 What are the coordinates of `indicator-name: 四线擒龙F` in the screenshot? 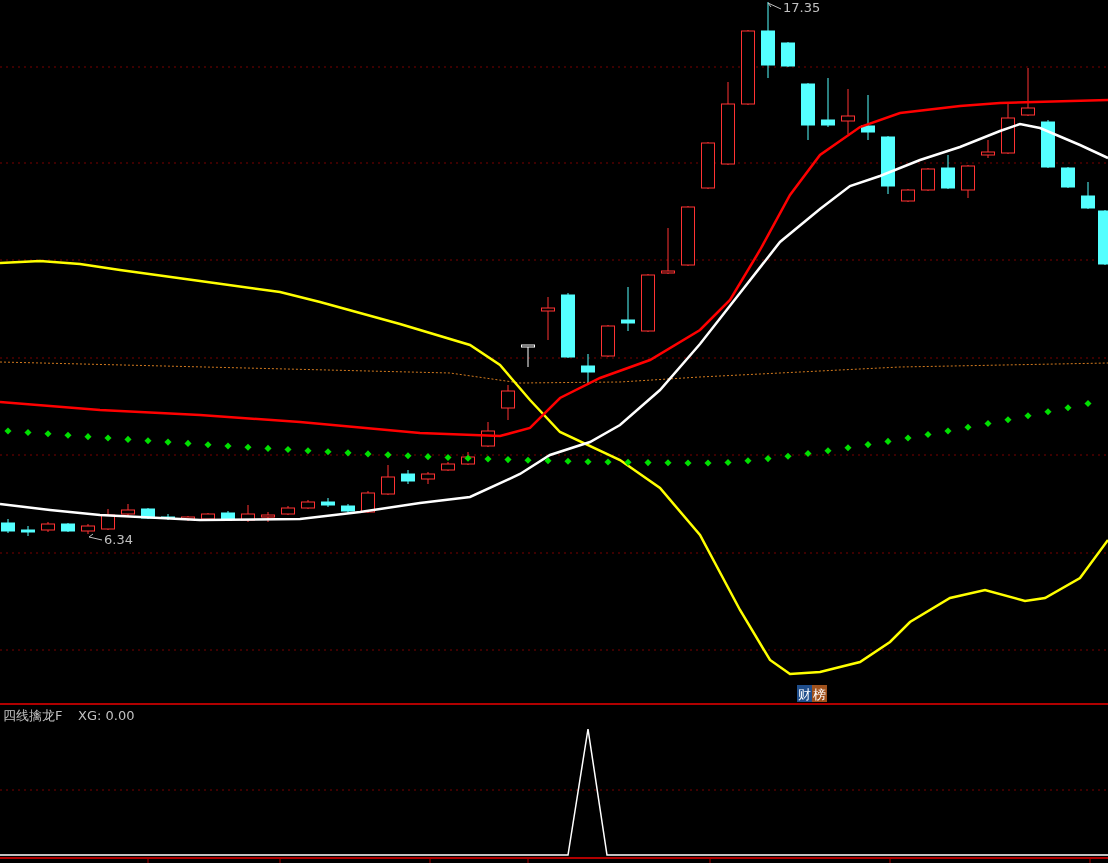 It's located at (33, 715).